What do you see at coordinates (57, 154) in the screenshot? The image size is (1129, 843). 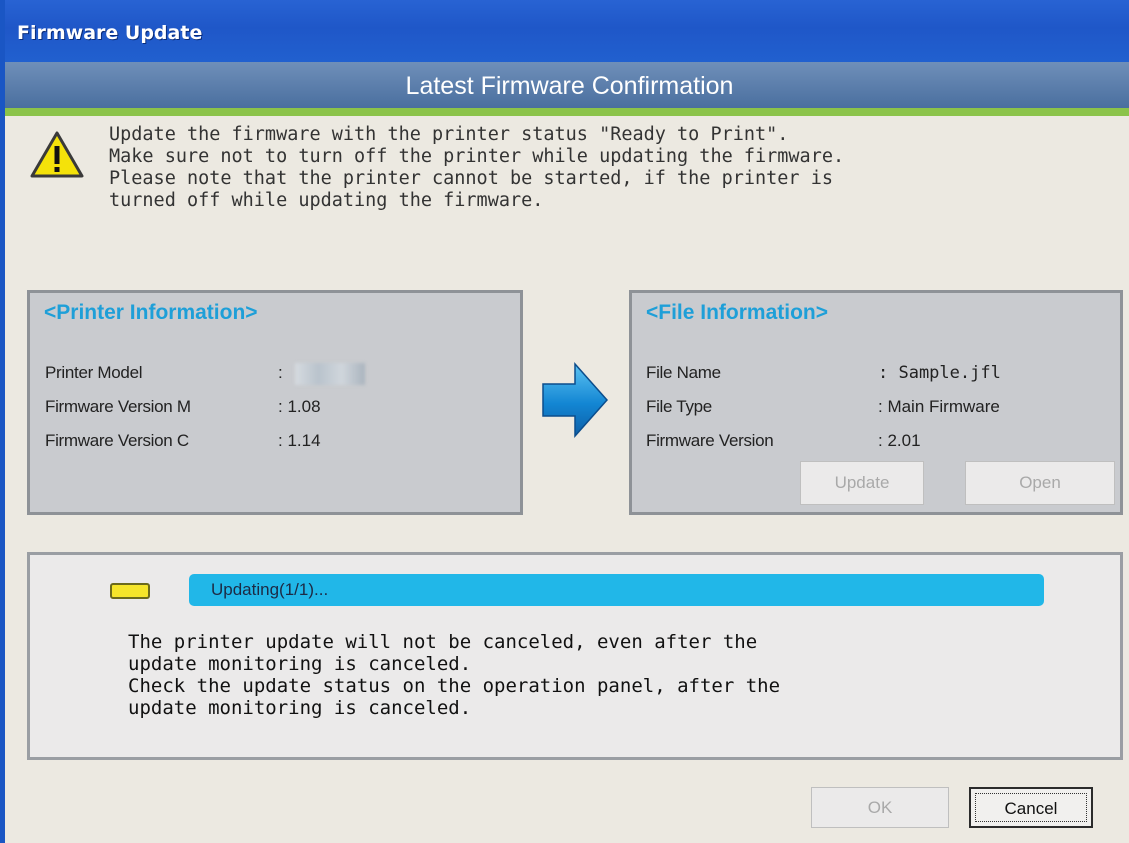 I see `warning-triangle-icon` at bounding box center [57, 154].